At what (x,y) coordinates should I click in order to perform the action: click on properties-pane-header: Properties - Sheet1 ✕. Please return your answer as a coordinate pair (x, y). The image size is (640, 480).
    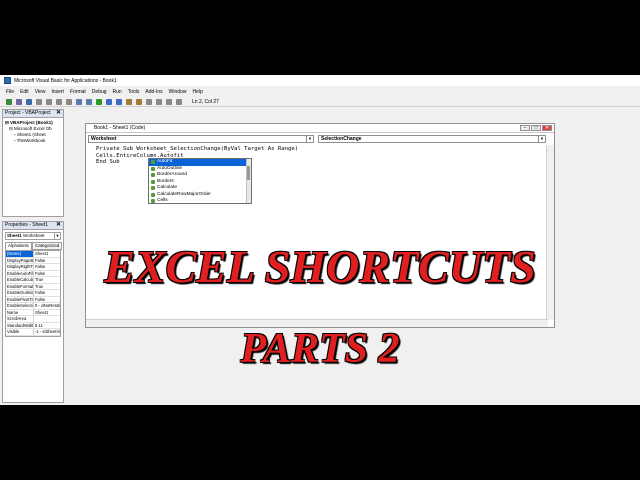
    Looking at the image, I should click on (33, 226).